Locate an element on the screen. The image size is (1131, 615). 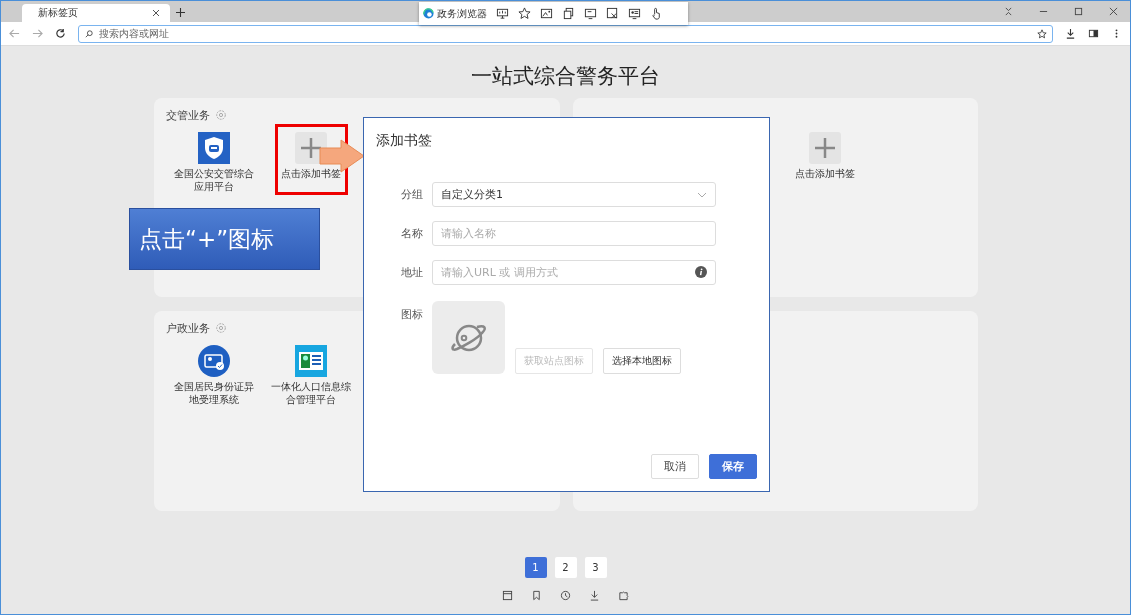
page-button: 2 is located at coordinates (565, 567).